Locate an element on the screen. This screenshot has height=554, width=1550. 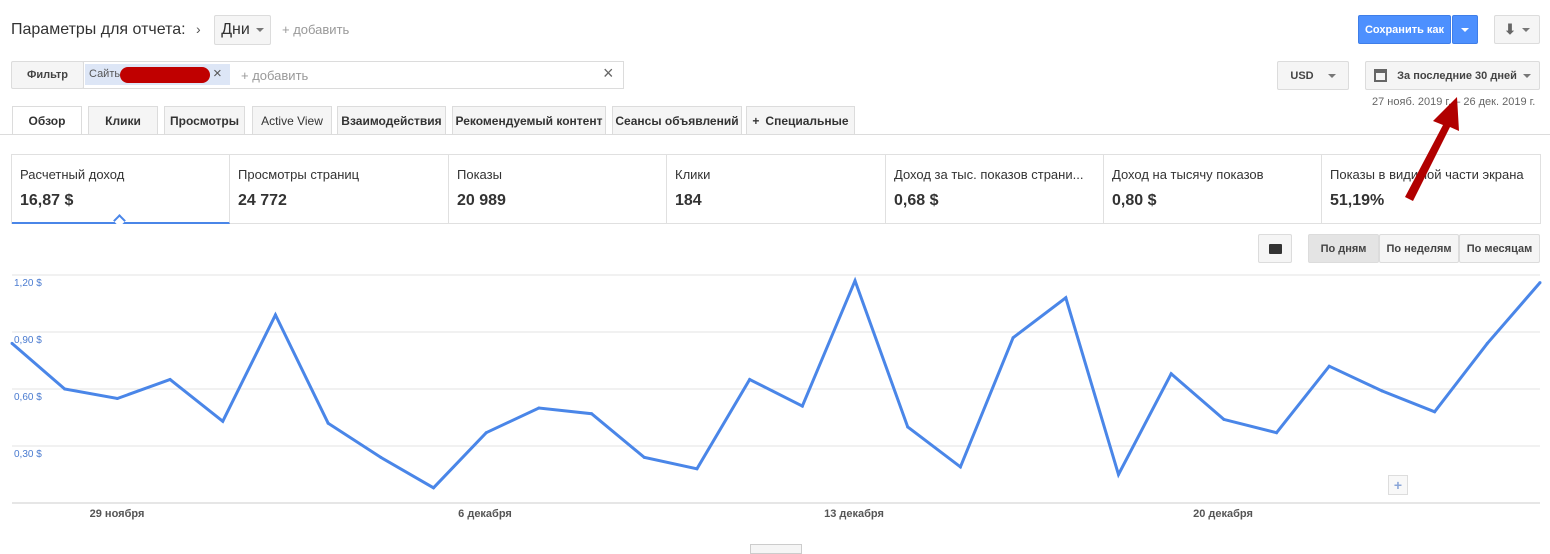
y-tick-label: 1,20 $ is located at coordinates (28, 283).